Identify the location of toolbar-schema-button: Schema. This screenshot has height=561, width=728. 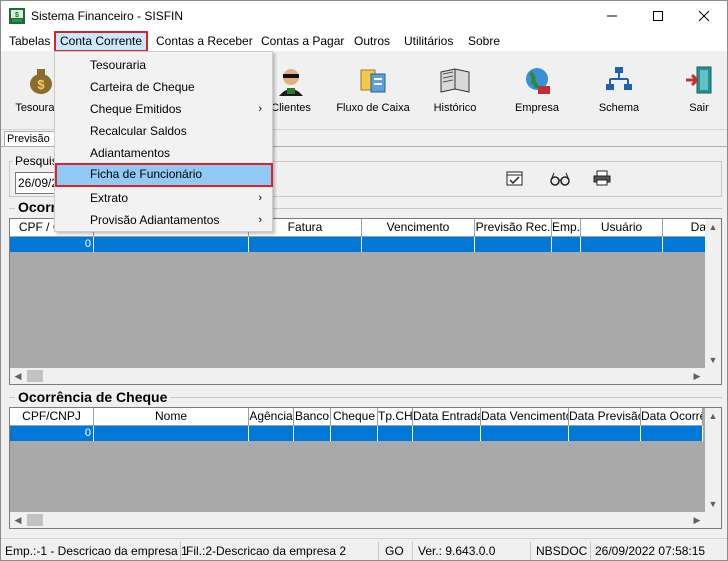
(619, 94).